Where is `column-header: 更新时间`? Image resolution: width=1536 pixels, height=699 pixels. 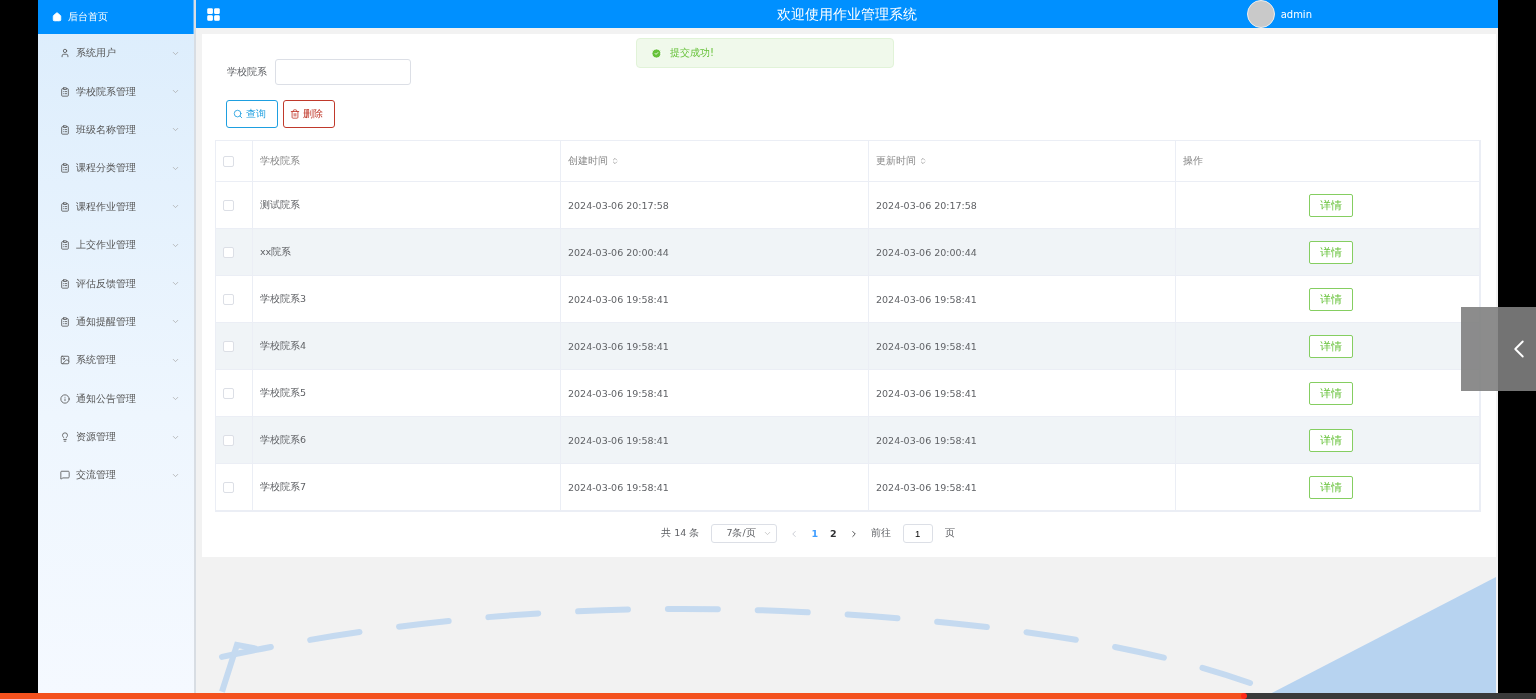
column-header: 更新时间 is located at coordinates (896, 161).